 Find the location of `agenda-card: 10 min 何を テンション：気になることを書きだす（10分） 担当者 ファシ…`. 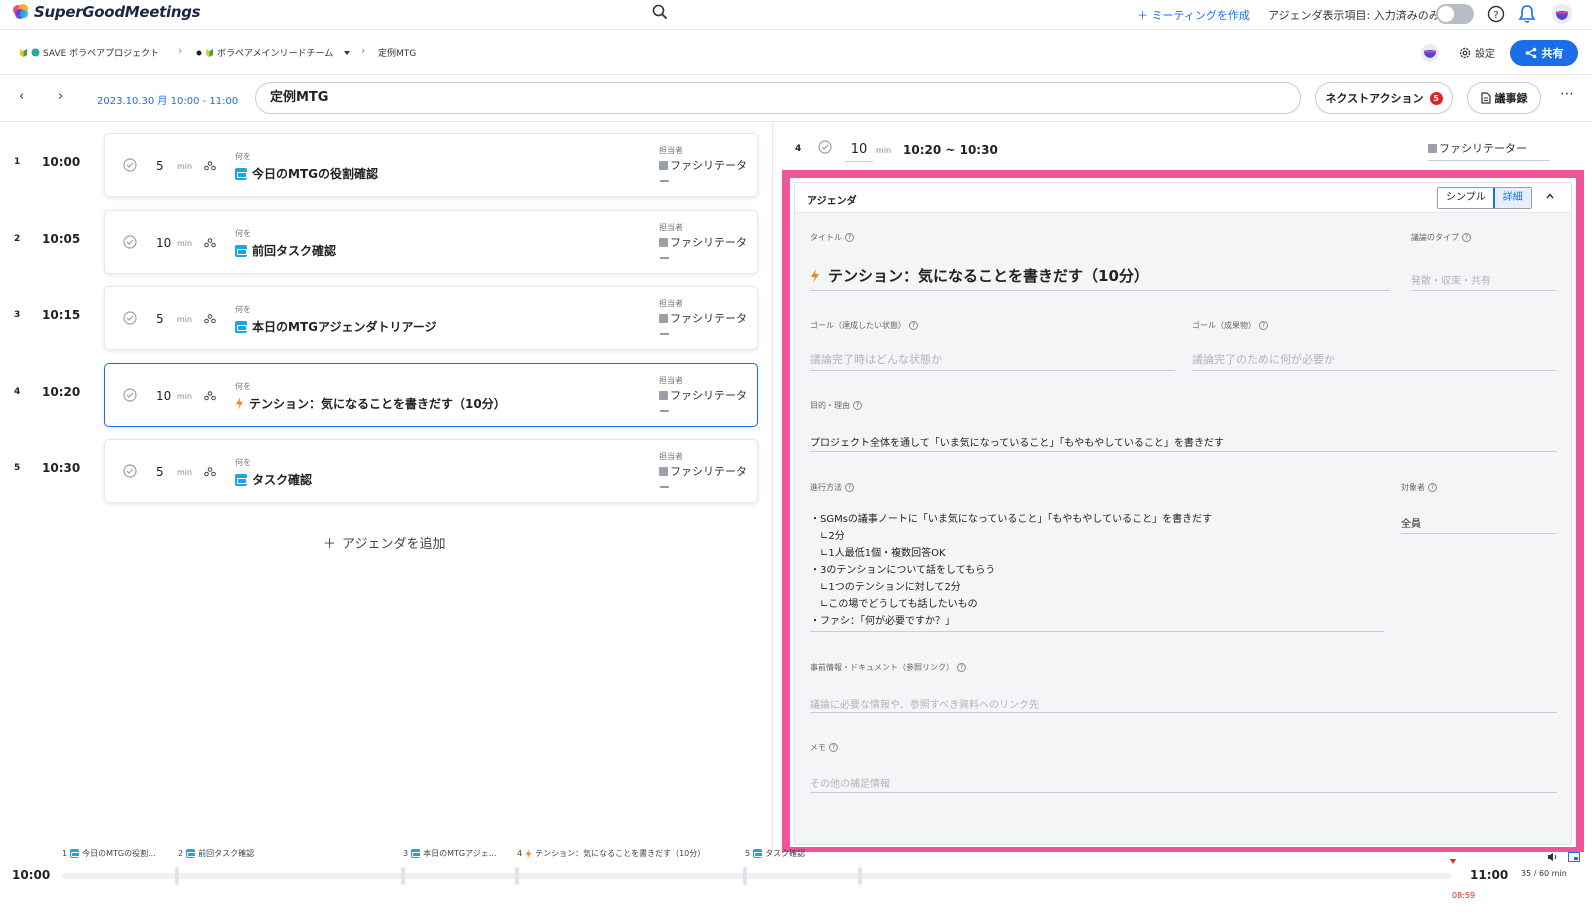

agenda-card: 10 min 何を テンション：気になることを書きだす（10分） 担当者 ファシ… is located at coordinates (431, 395).